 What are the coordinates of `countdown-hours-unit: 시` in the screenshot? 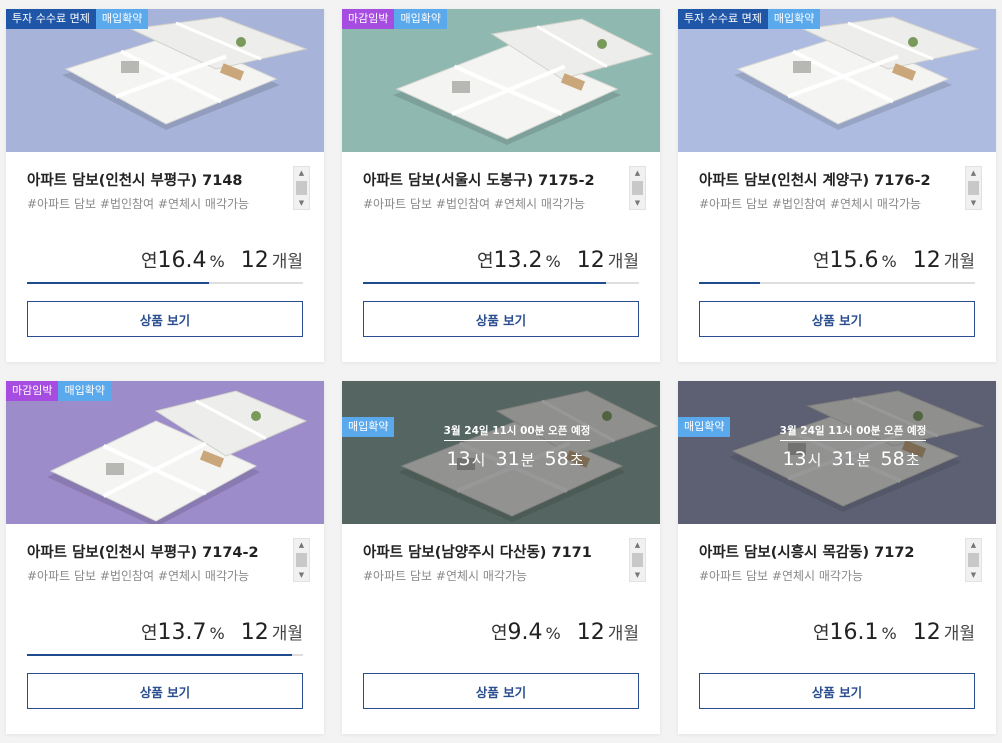 It's located at (814, 460).